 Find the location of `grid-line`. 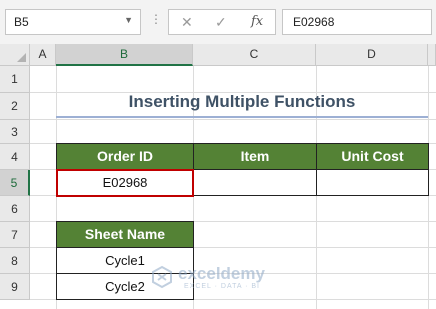

grid-line is located at coordinates (233, 119).